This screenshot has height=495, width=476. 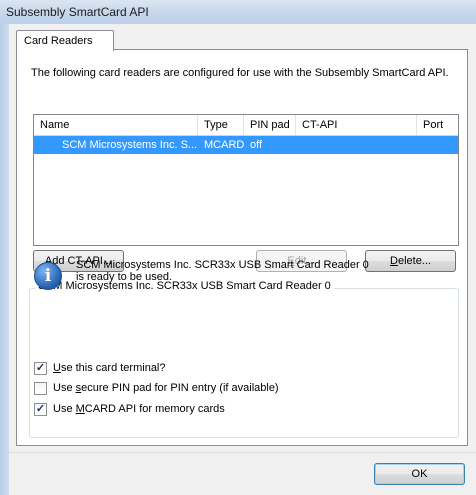 What do you see at coordinates (256, 145) in the screenshot?
I see `cell-pin-pad: off` at bounding box center [256, 145].